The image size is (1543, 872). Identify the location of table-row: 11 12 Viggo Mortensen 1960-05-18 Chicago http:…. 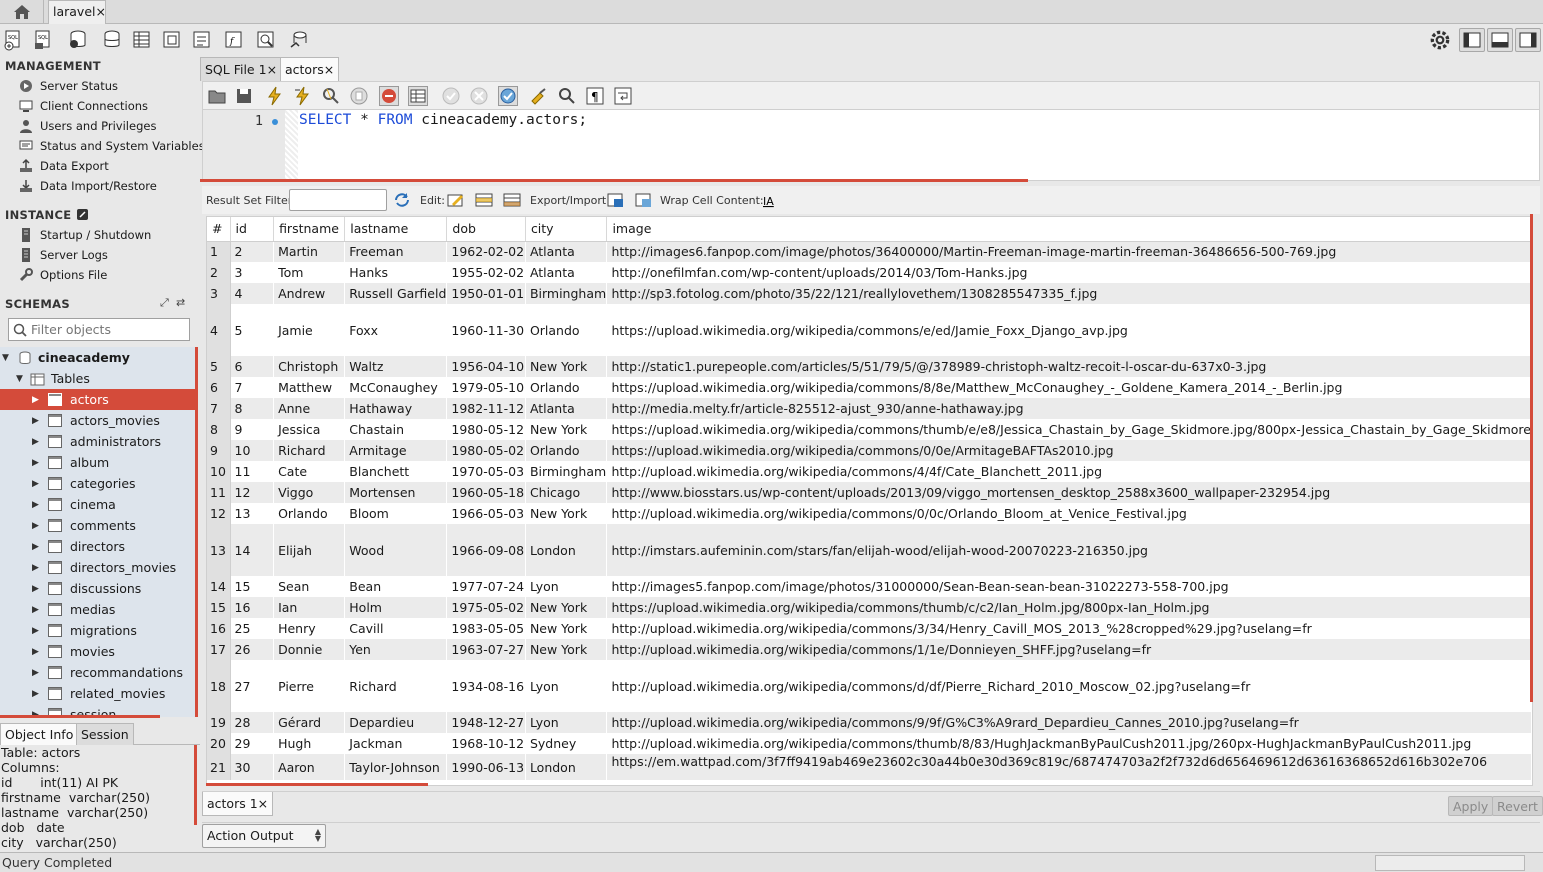
(869, 492).